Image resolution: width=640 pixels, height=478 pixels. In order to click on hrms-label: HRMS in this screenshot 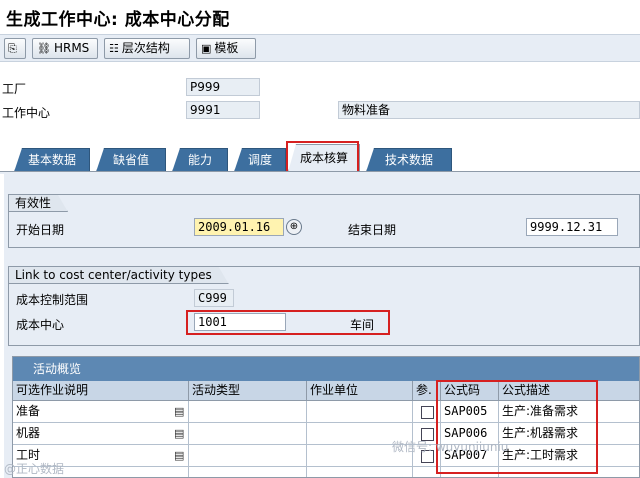, I will do `click(71, 48)`.